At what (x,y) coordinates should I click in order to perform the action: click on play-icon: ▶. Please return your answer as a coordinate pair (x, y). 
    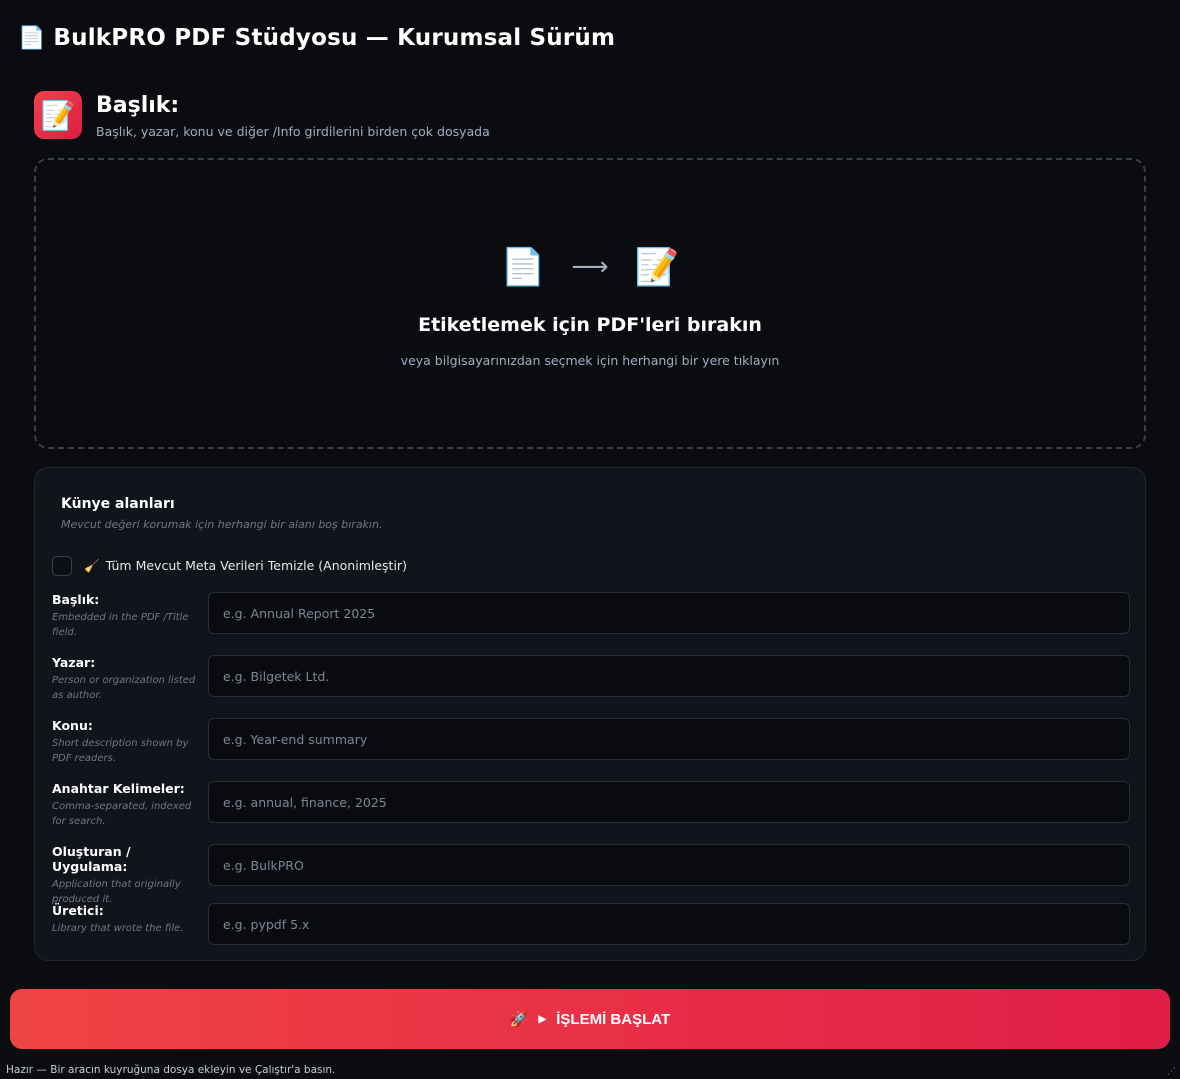
    Looking at the image, I should click on (542, 1019).